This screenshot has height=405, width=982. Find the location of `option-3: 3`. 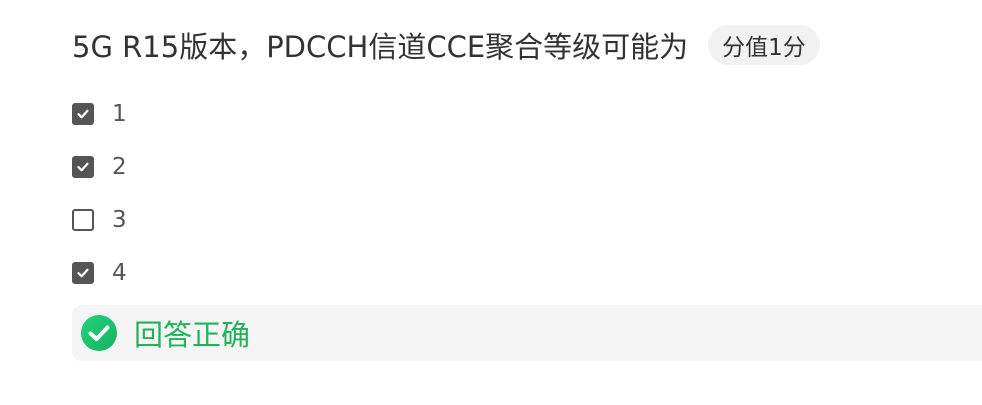

option-3: 3 is located at coordinates (527, 219).